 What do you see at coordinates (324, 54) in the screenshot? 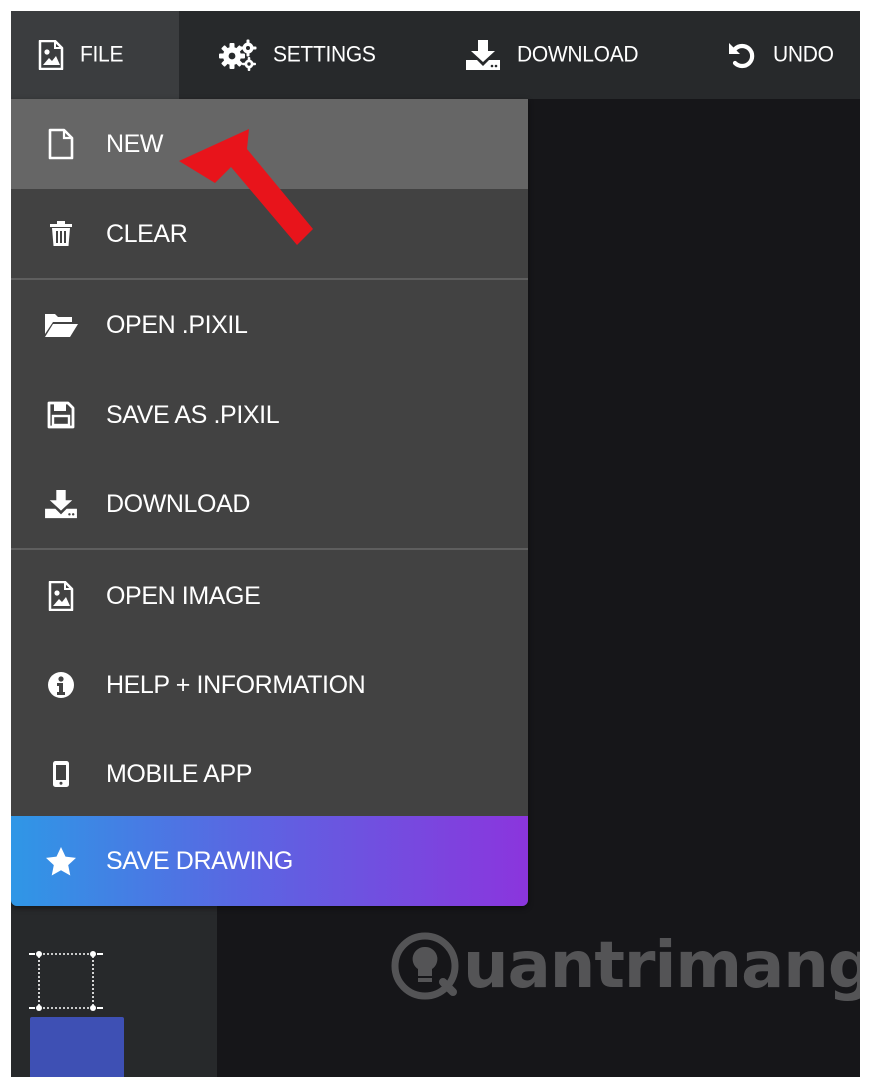
I see `settings-label: SETTINGS` at bounding box center [324, 54].